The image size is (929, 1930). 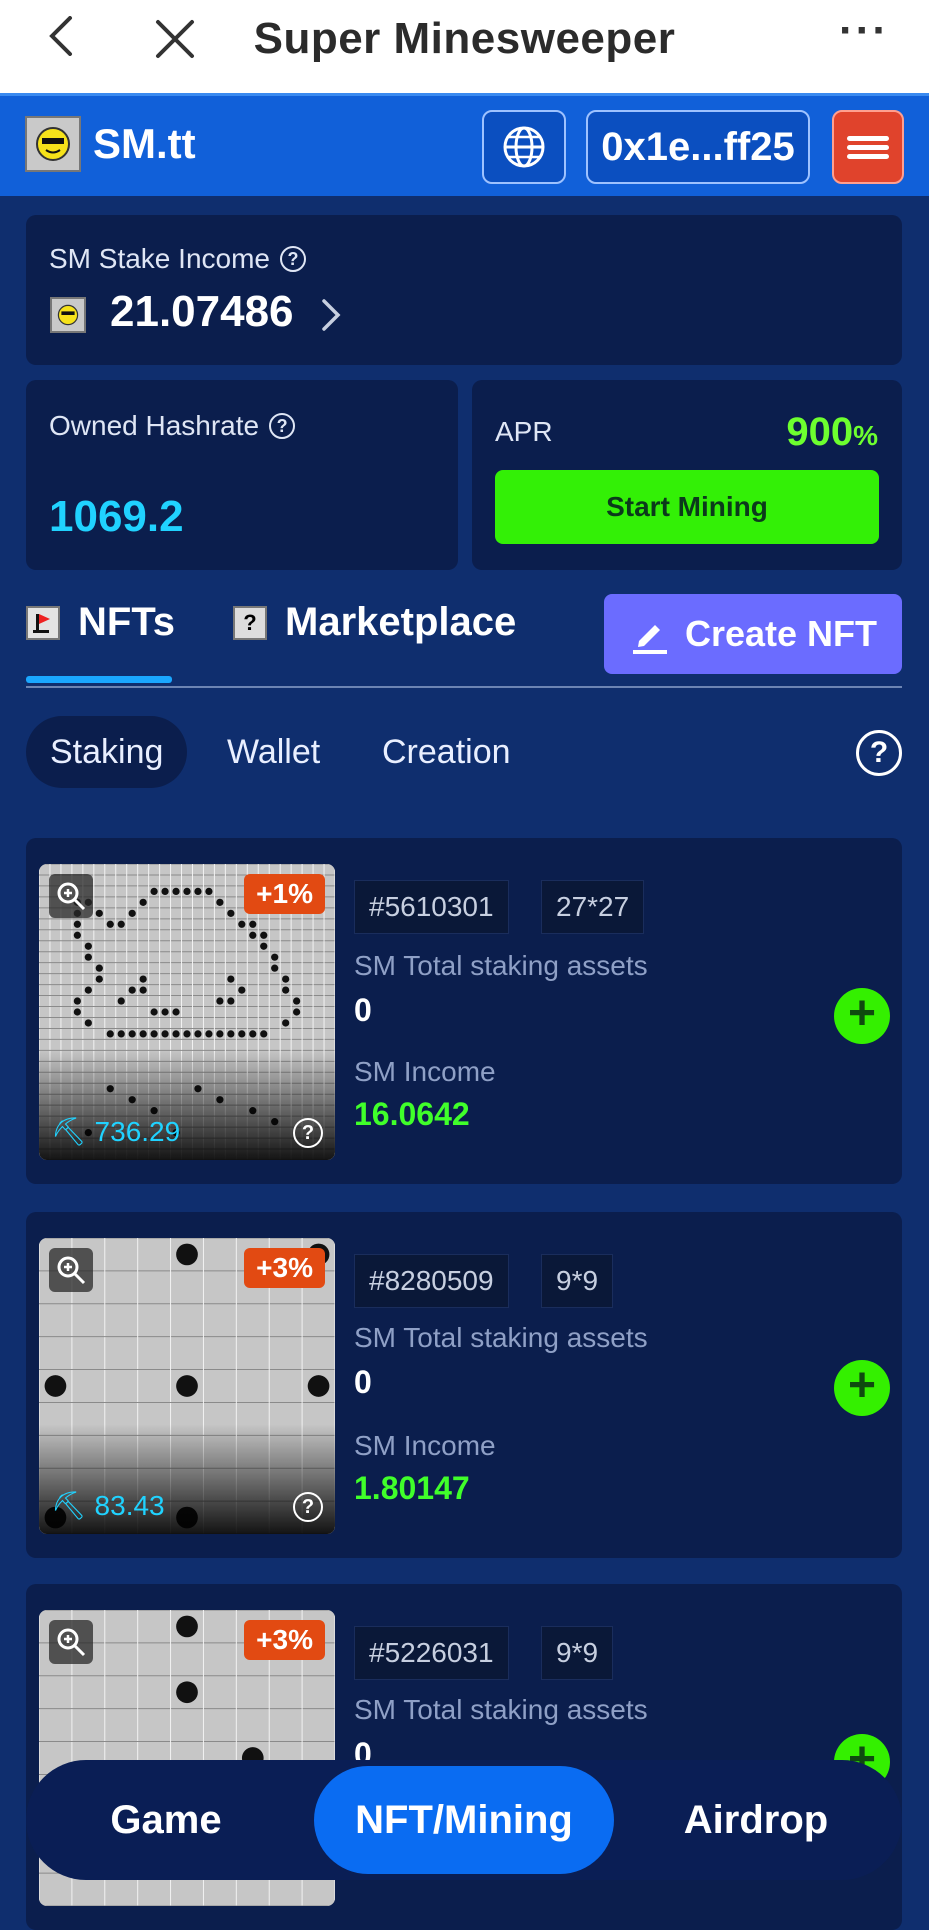 What do you see at coordinates (446, 752) in the screenshot?
I see `subtab-creation: Creation` at bounding box center [446, 752].